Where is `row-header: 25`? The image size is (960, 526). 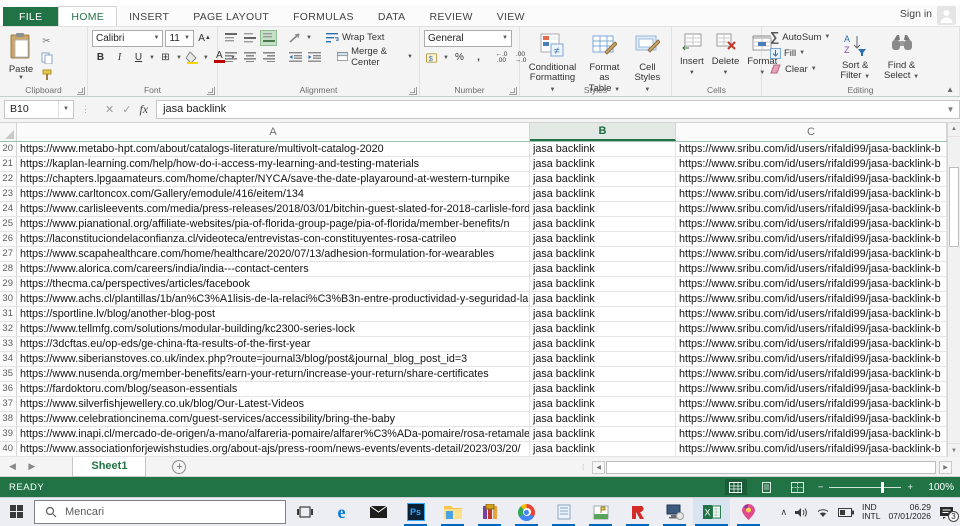 row-header: 25 is located at coordinates (8, 223).